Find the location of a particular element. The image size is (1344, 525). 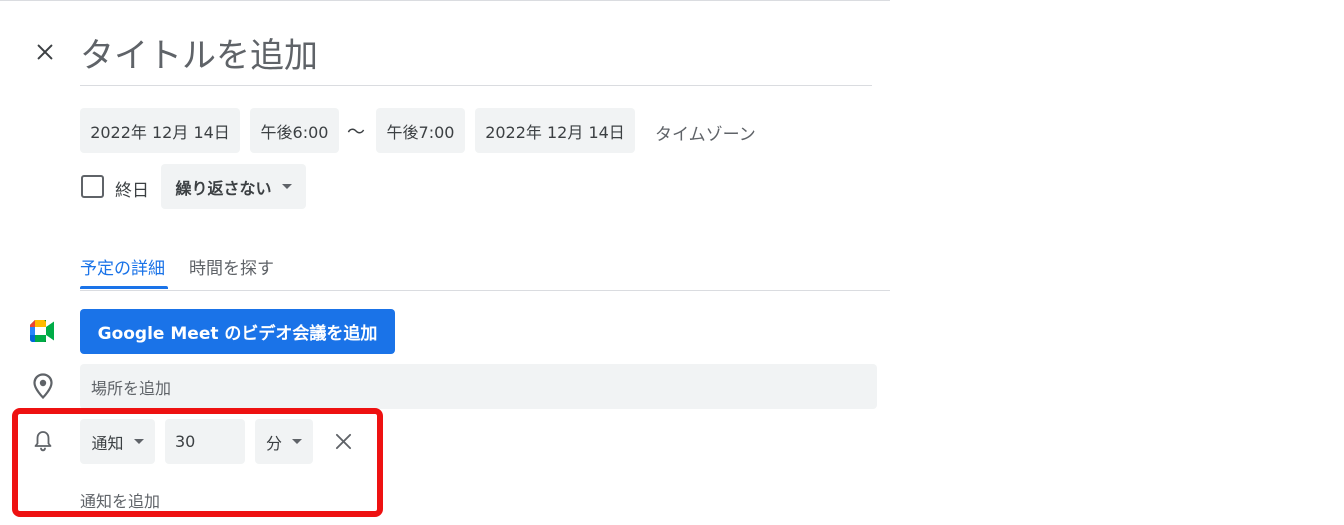

notification-type-label: 通知 is located at coordinates (107, 443).